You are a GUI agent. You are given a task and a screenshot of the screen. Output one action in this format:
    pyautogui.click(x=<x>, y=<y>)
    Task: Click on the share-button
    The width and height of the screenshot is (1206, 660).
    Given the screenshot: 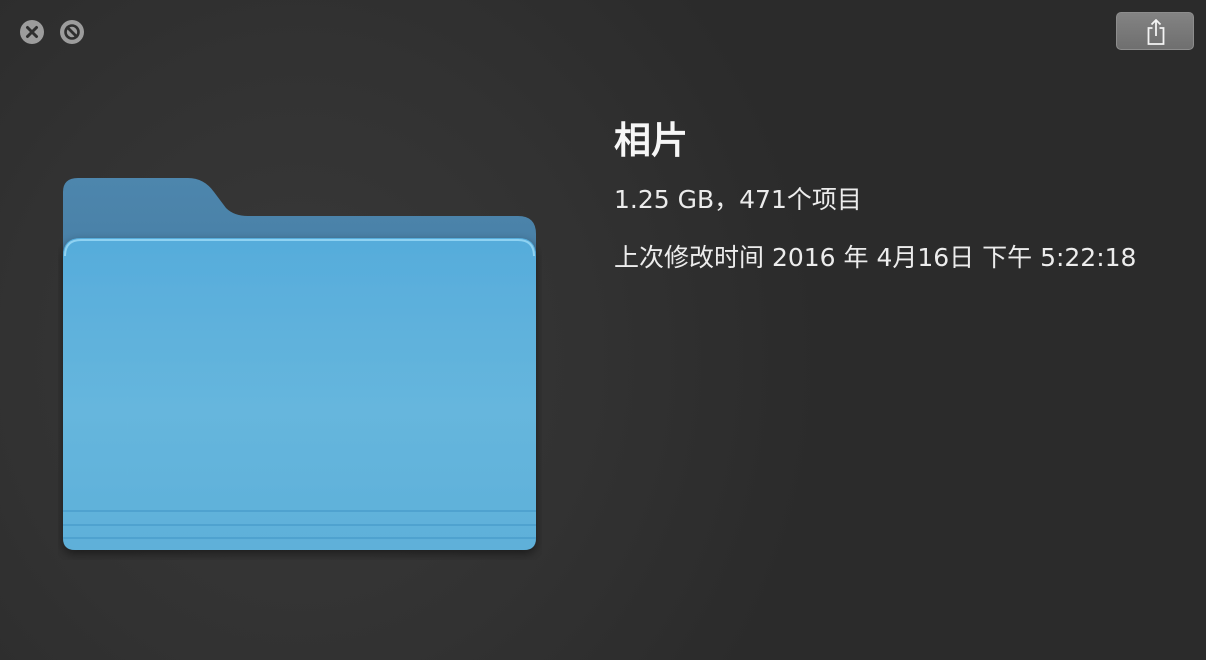 What is the action you would take?
    pyautogui.click(x=1155, y=31)
    